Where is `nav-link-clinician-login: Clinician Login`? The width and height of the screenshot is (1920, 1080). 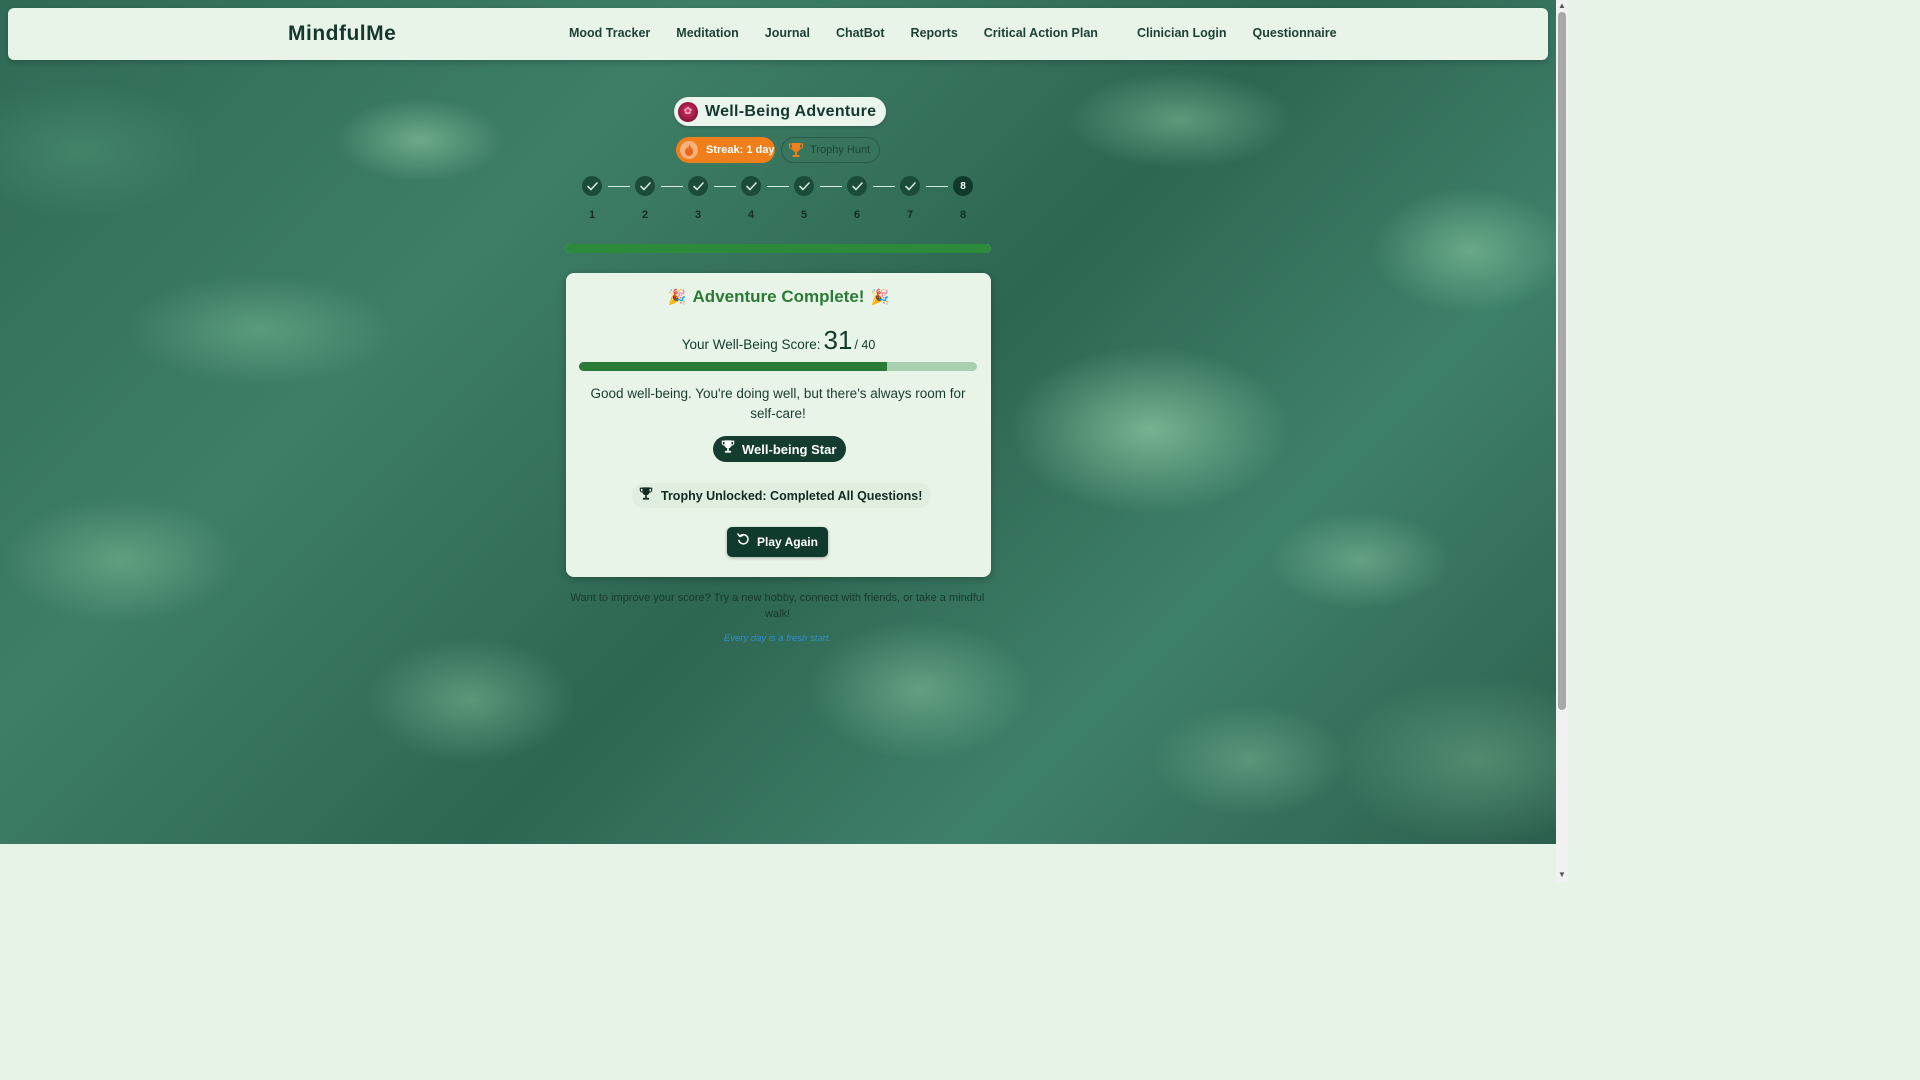 nav-link-clinician-login: Clinician Login is located at coordinates (1182, 33).